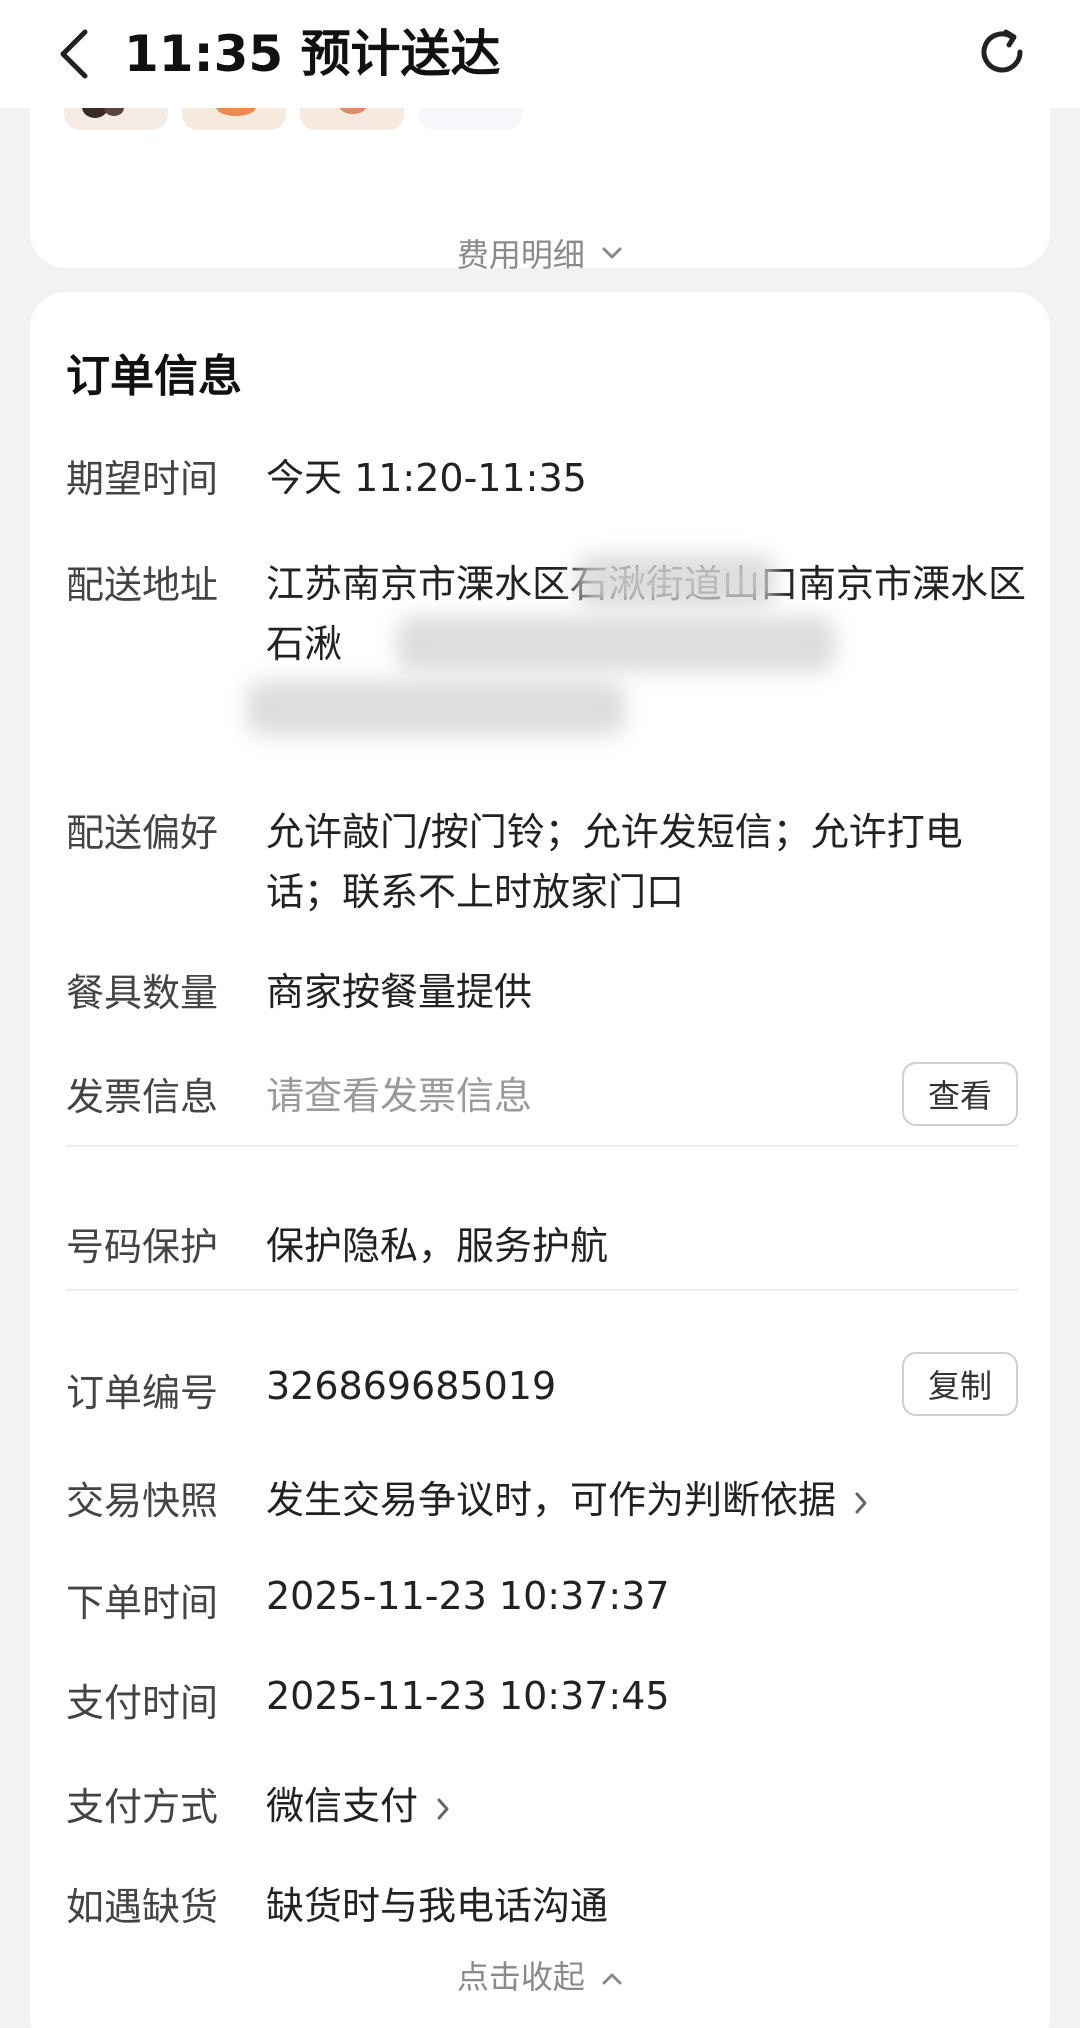 The height and width of the screenshot is (2028, 1080). I want to click on snapshot-text: 发生交易争议时，可作为判断依据, so click(551, 1500).